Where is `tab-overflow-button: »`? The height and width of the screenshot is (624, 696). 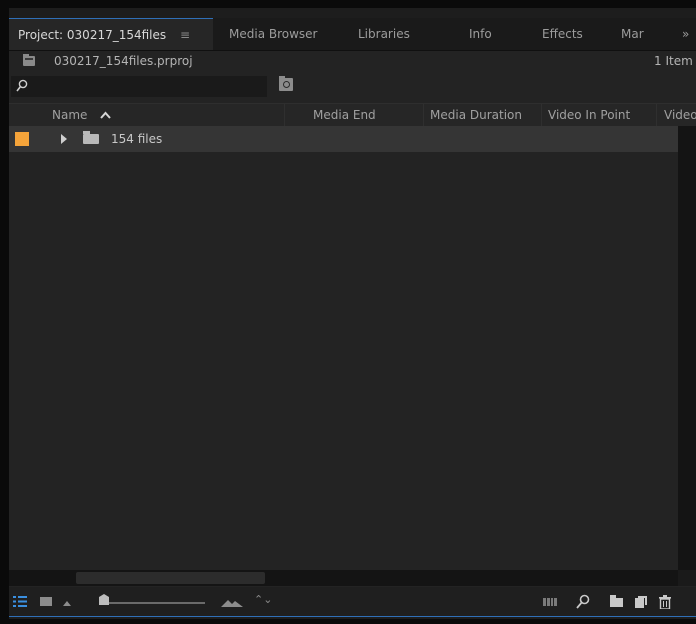
tab-overflow-button: » is located at coordinates (685, 34).